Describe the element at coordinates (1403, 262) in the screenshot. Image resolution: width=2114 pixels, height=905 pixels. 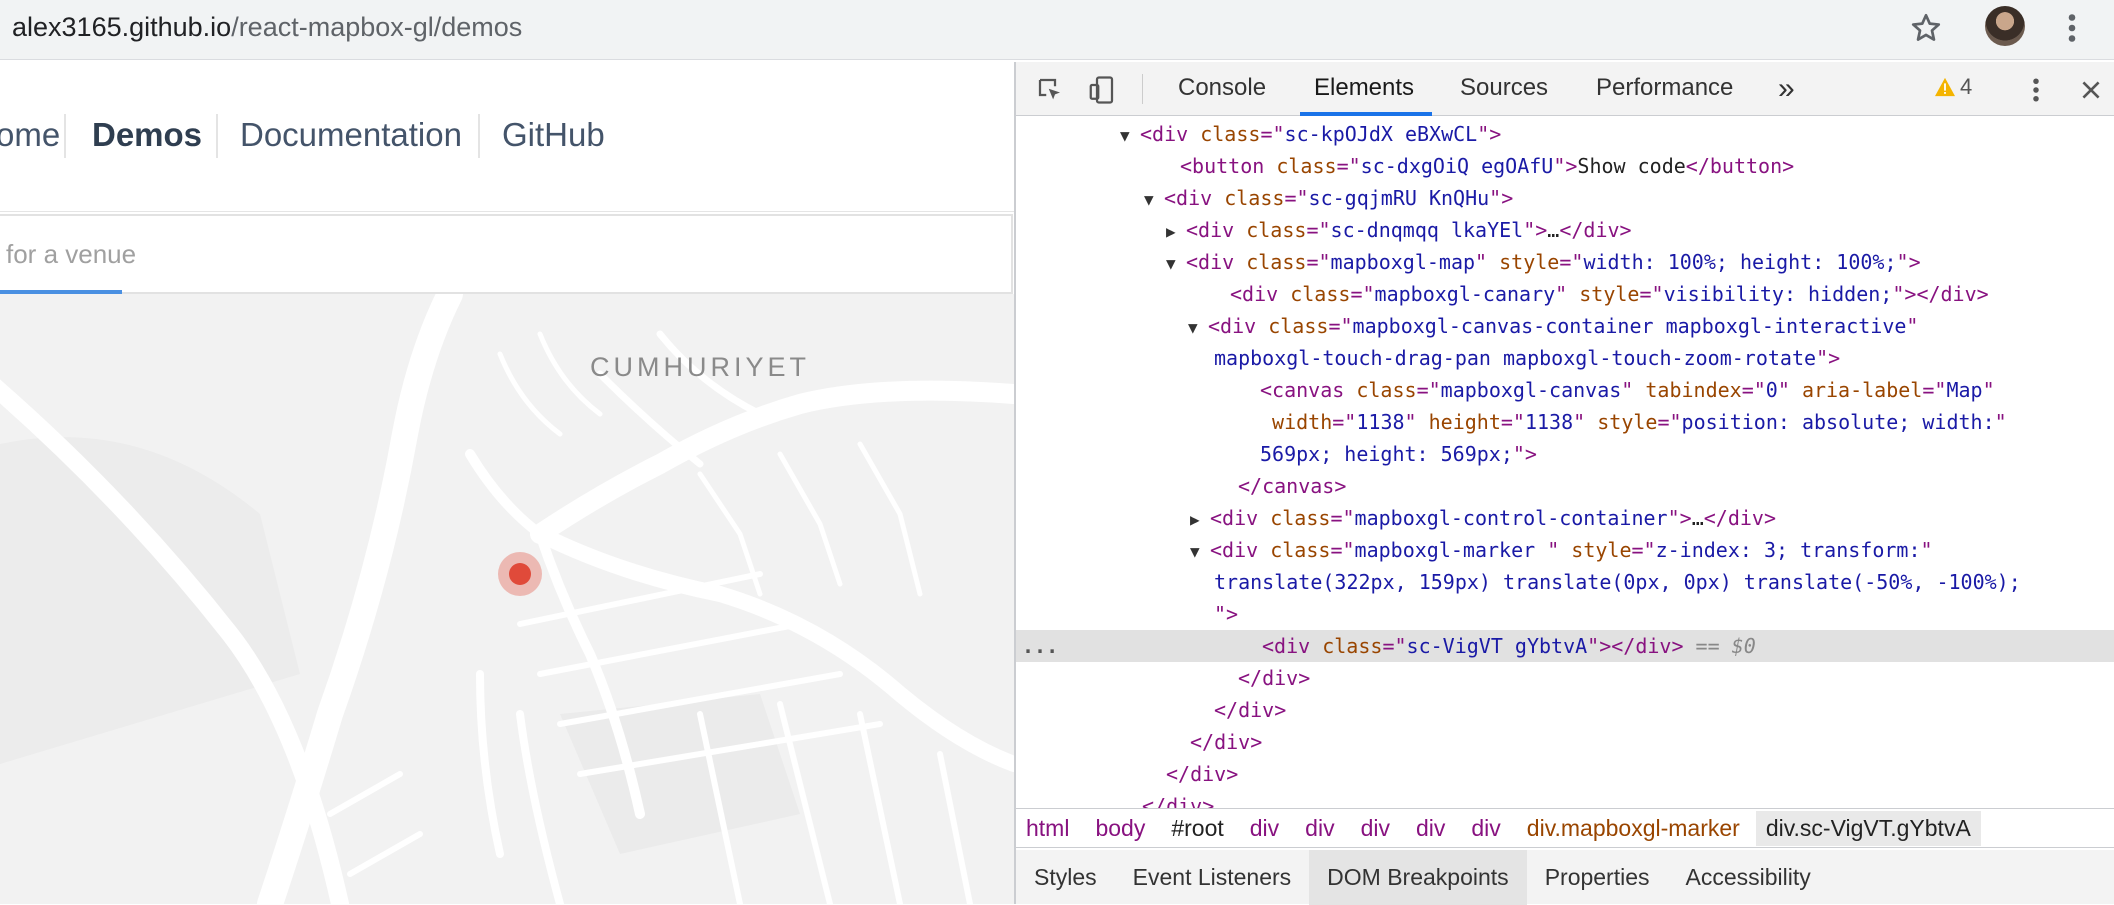
I see `attr-value: mapboxgl-map` at that location.